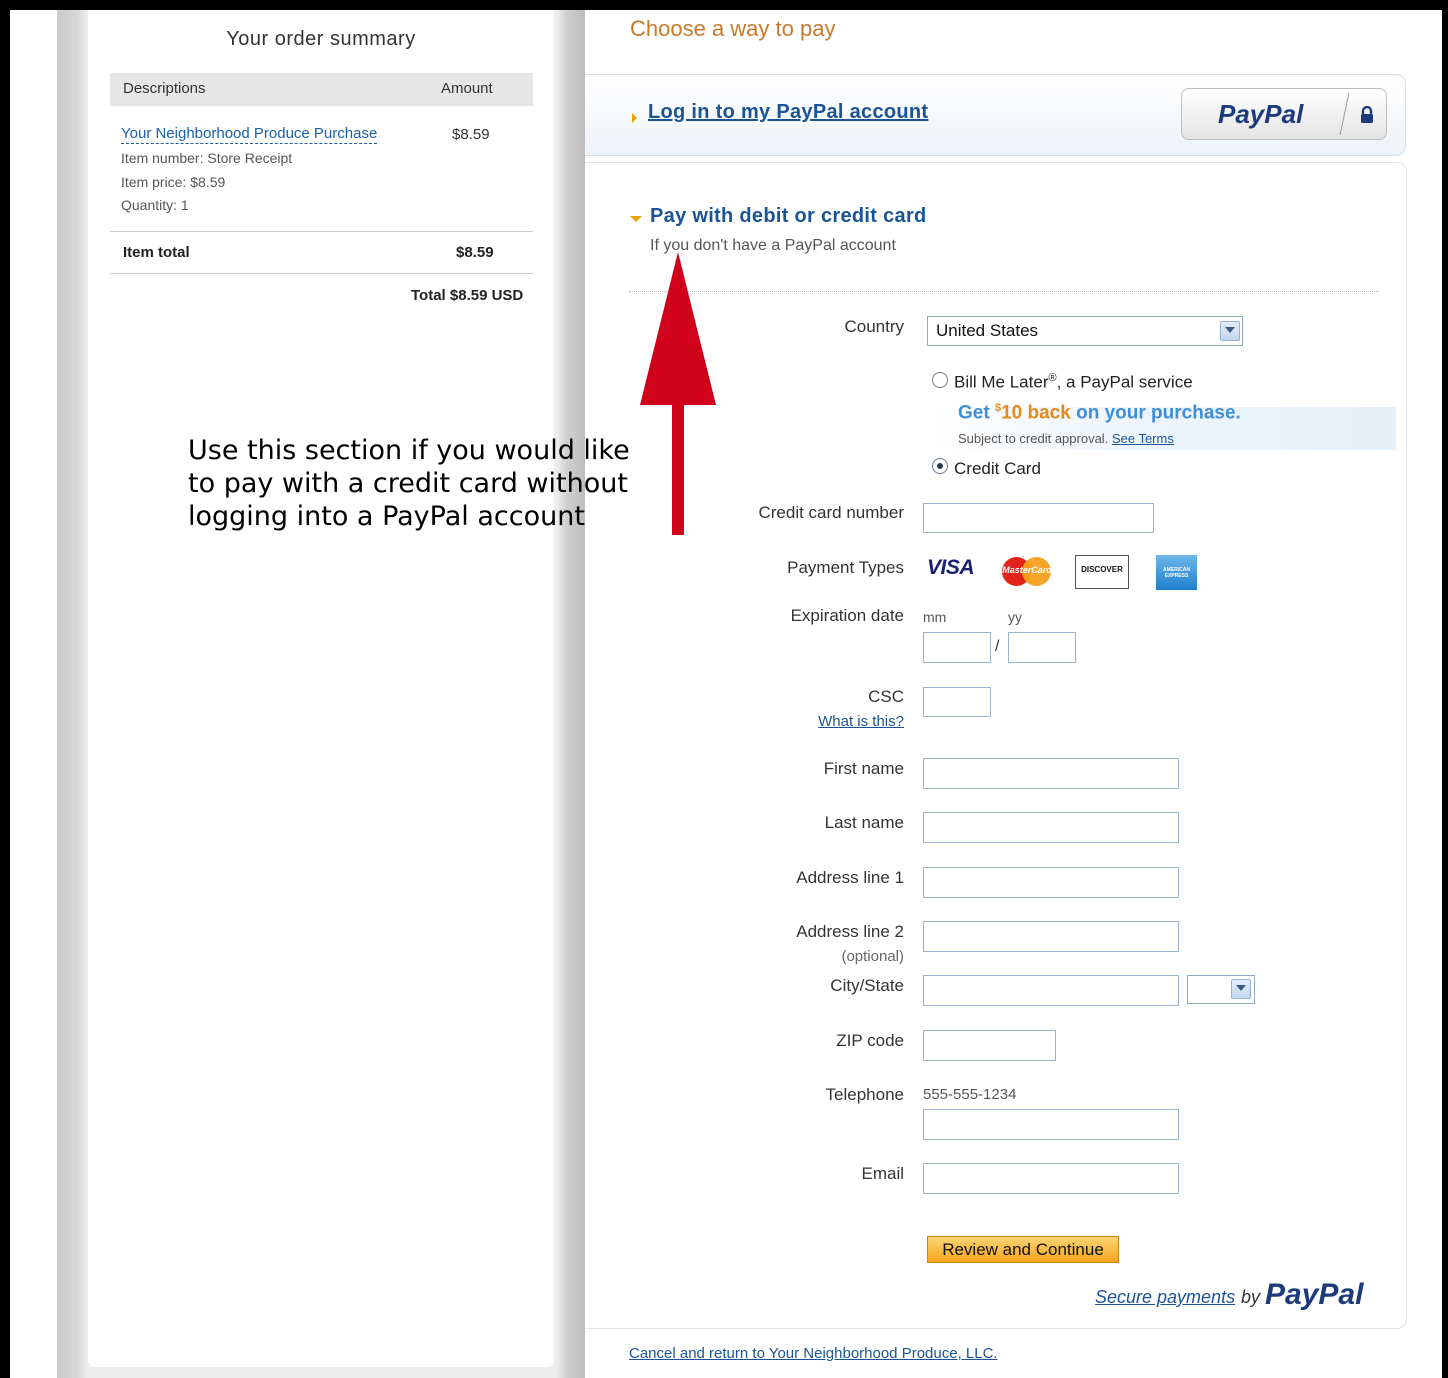 Image resolution: width=1448 pixels, height=1378 pixels. I want to click on paypal-logo: PayPal, so click(1261, 114).